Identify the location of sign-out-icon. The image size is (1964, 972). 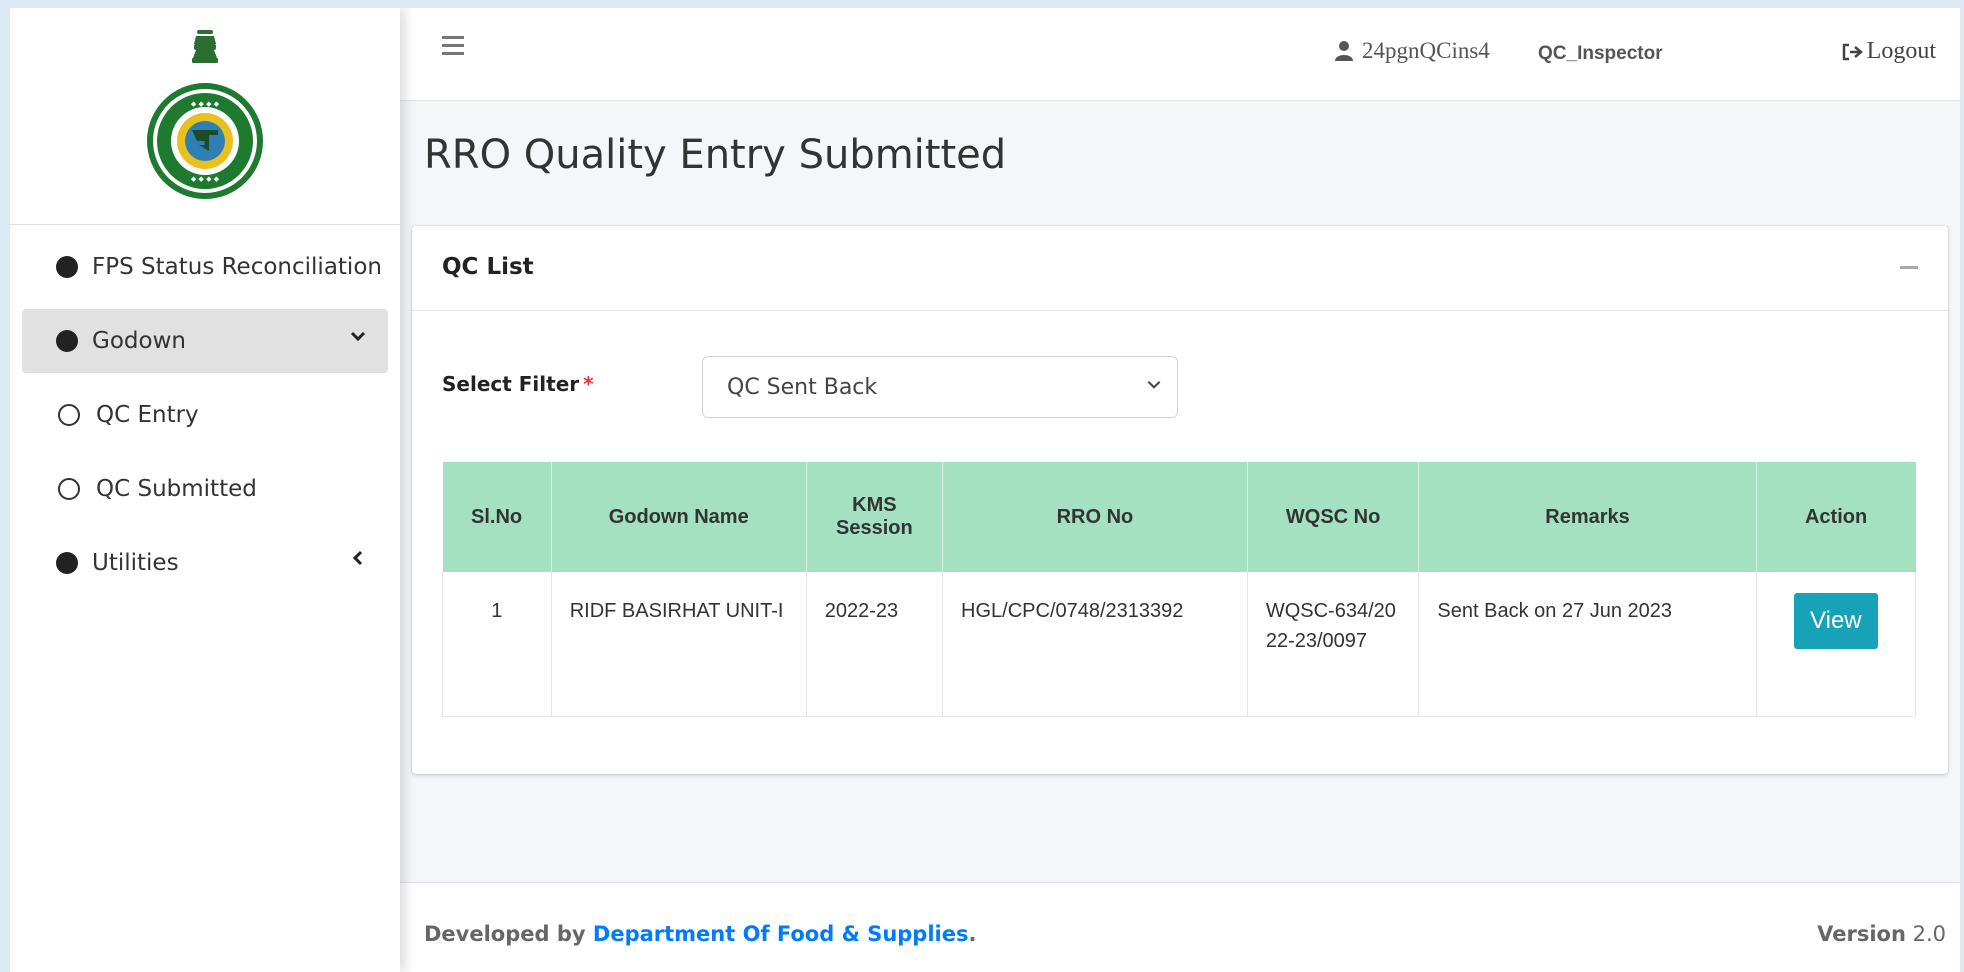
(1852, 51).